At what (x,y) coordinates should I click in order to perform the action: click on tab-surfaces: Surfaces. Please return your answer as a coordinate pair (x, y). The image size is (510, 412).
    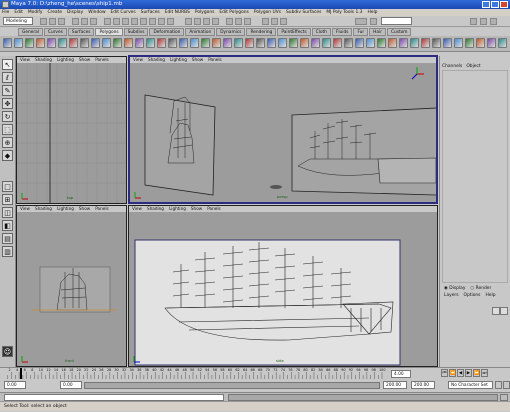
    Looking at the image, I should click on (81, 32).